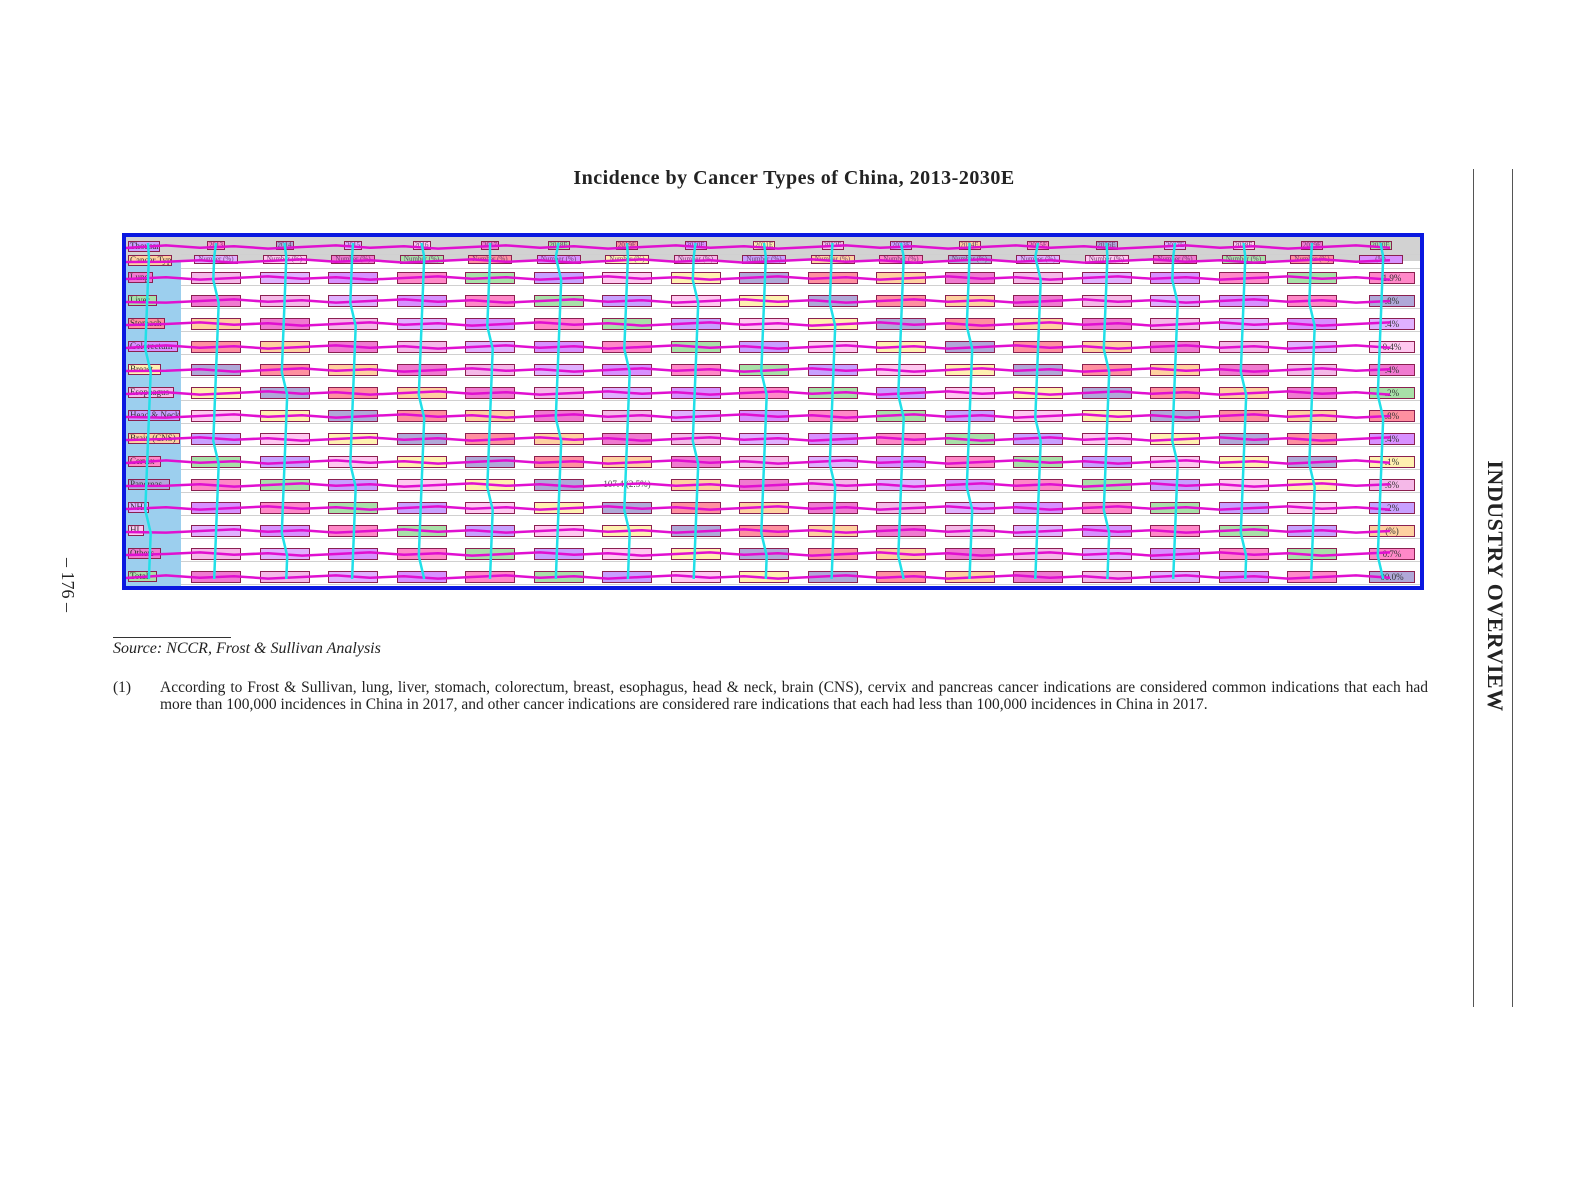  What do you see at coordinates (969, 245) in the screenshot?
I see `year-header: 2024E` at bounding box center [969, 245].